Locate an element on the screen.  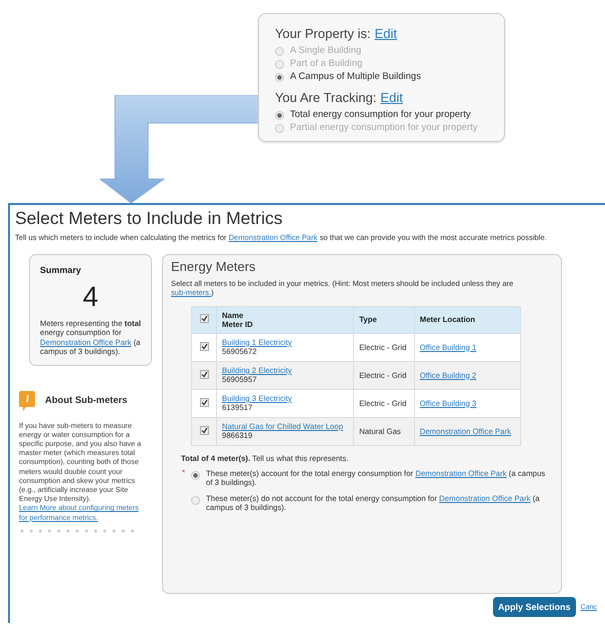
panel-title: Energy Meters is located at coordinates (214, 266).